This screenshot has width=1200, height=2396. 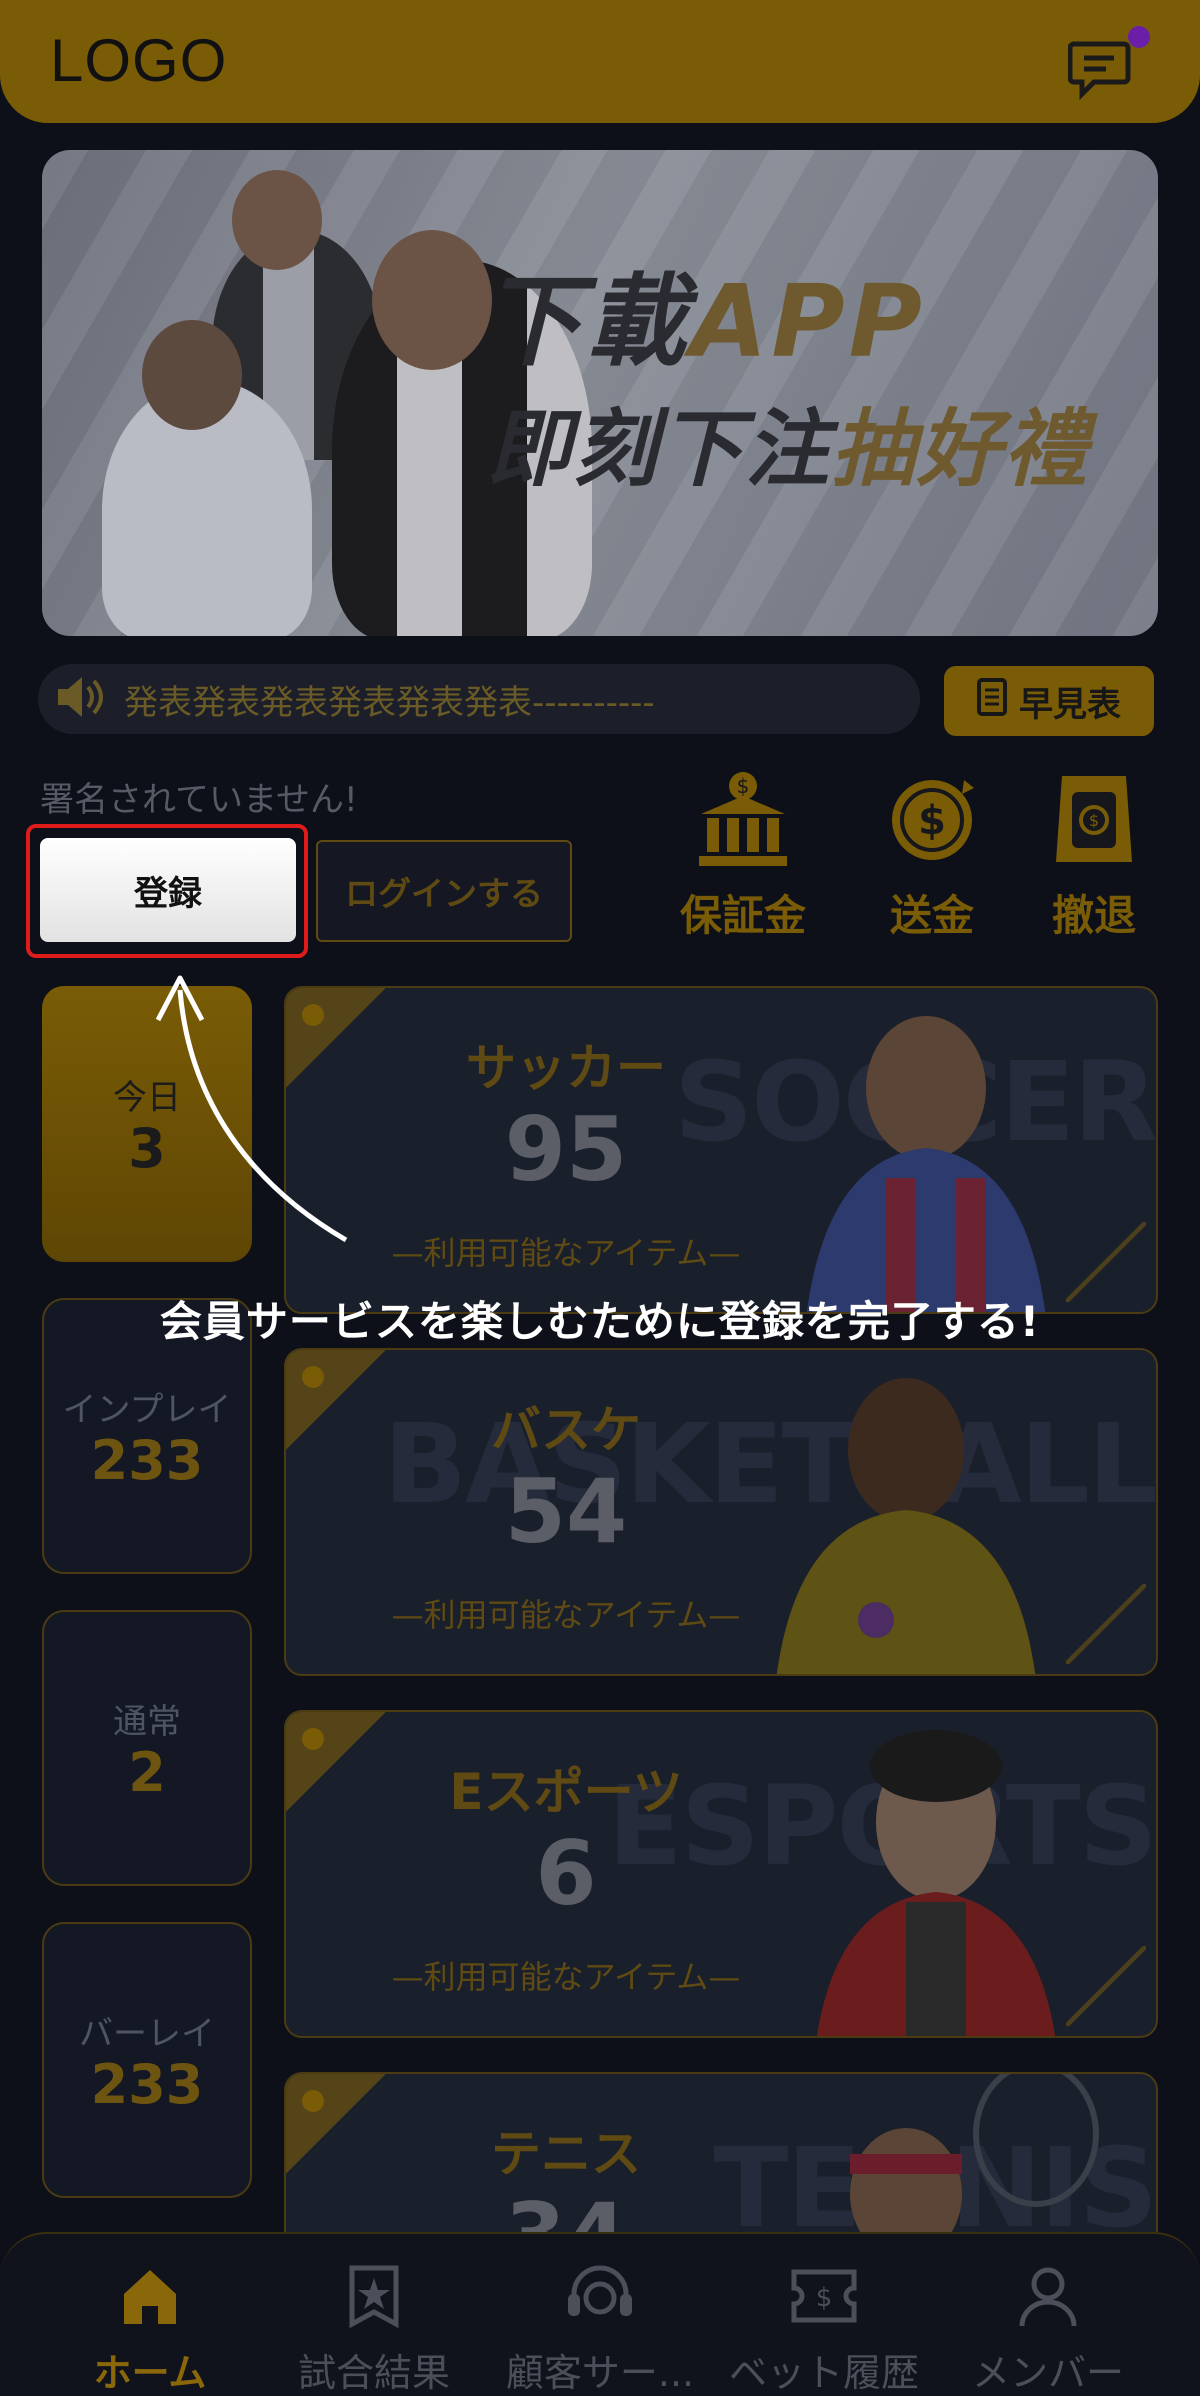 What do you see at coordinates (389, 702) in the screenshot?
I see `announcement-text: 発表発表発表発表発表発表----------` at bounding box center [389, 702].